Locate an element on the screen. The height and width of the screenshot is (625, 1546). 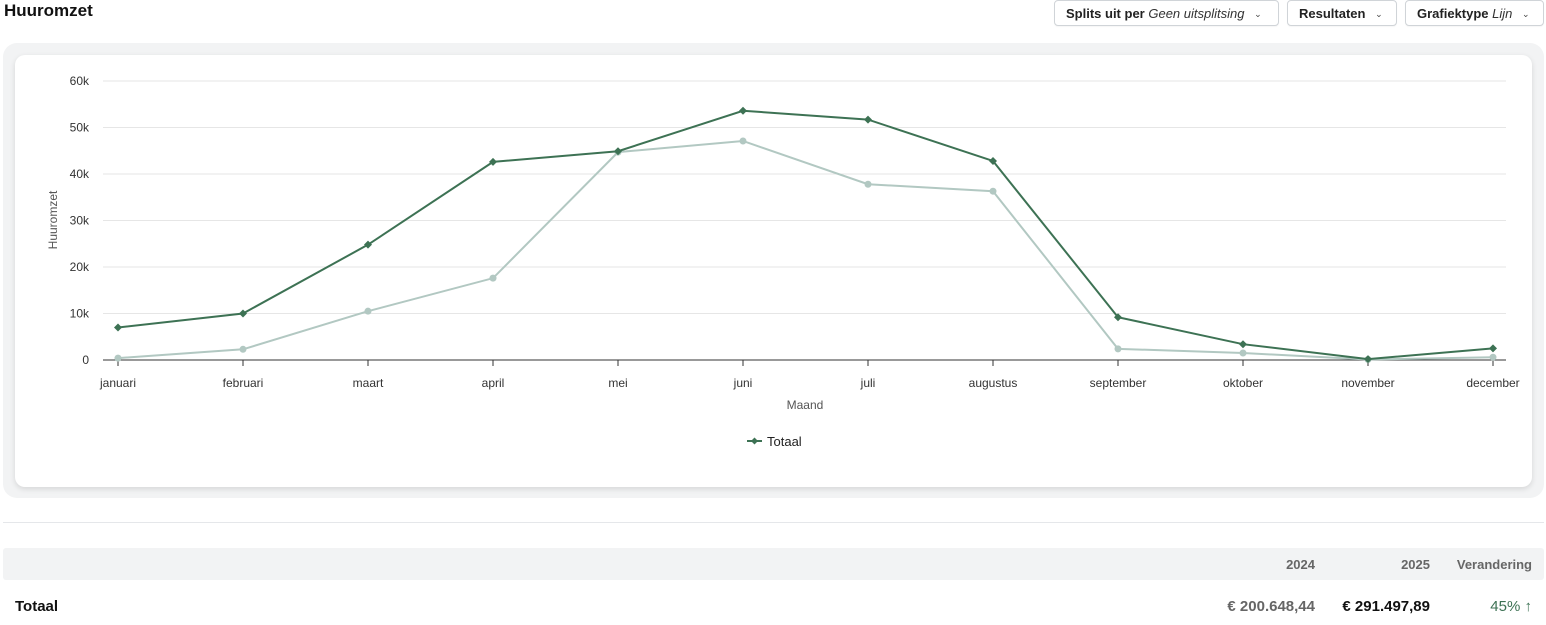
x-tick-label: april is located at coordinates (493, 383).